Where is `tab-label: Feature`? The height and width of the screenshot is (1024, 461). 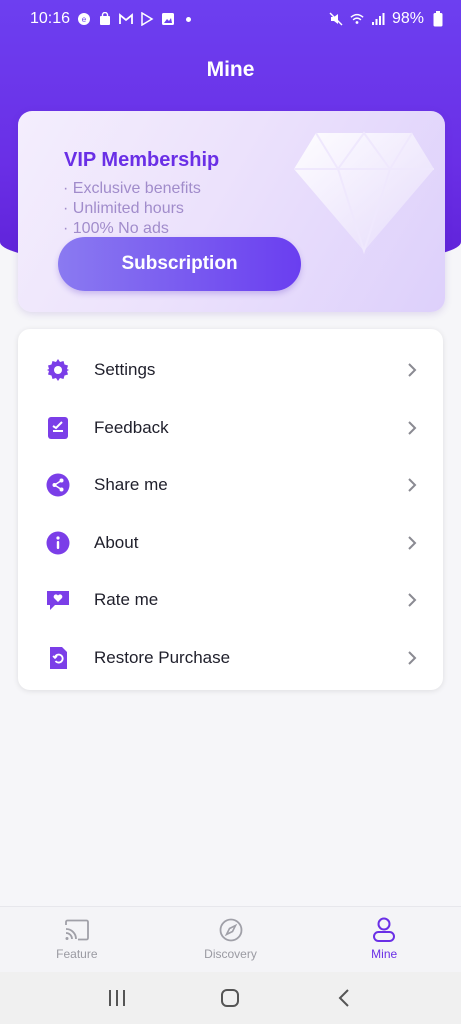
tab-label: Feature is located at coordinates (77, 954).